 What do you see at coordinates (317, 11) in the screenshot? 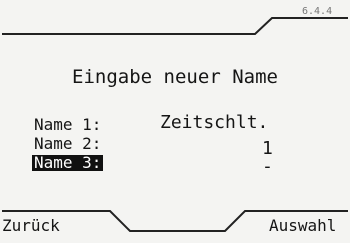
I see `version-number: 6.4.4` at bounding box center [317, 11].